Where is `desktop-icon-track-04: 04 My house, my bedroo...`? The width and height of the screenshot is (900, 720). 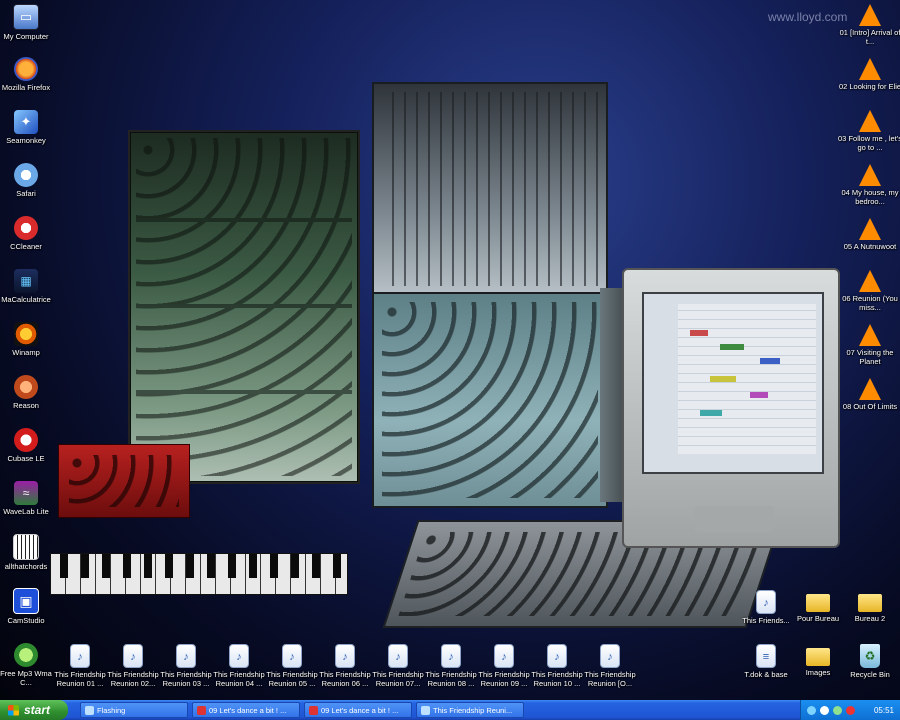 desktop-icon-track-04: 04 My house, my bedroo... is located at coordinates (869, 185).